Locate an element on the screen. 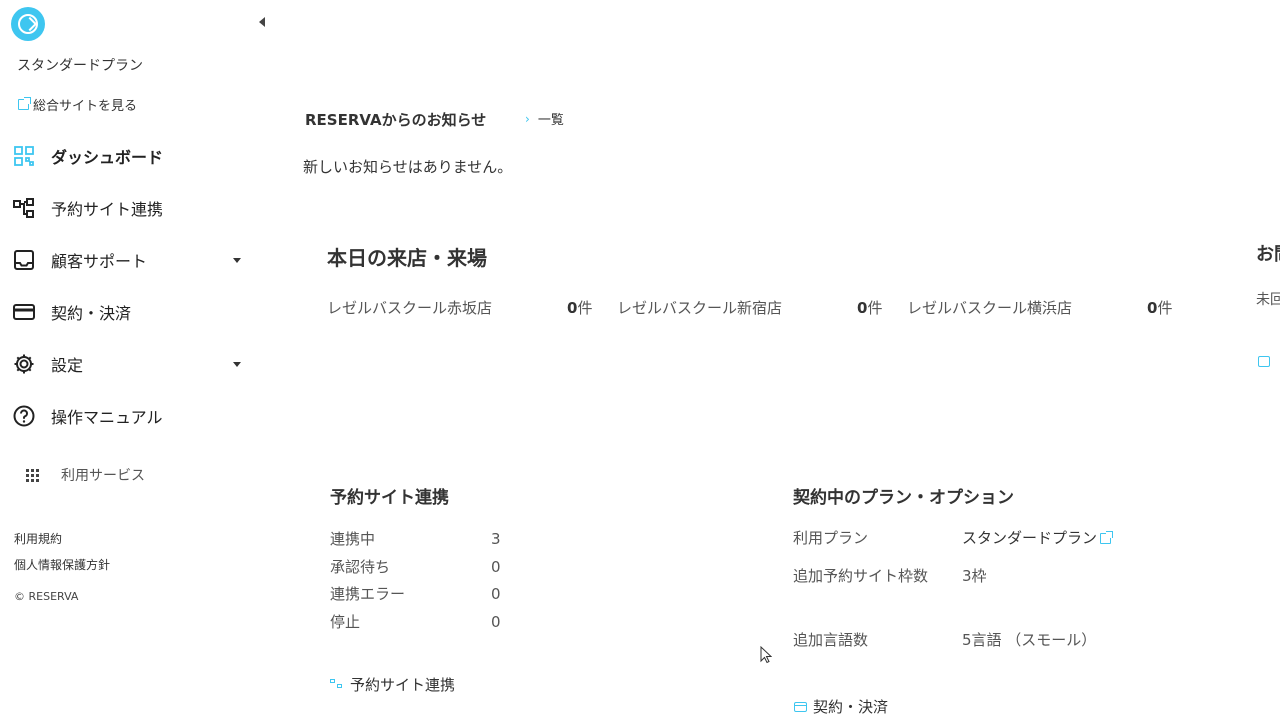 The width and height of the screenshot is (1280, 720). chevron-right-icon: › is located at coordinates (527, 118).